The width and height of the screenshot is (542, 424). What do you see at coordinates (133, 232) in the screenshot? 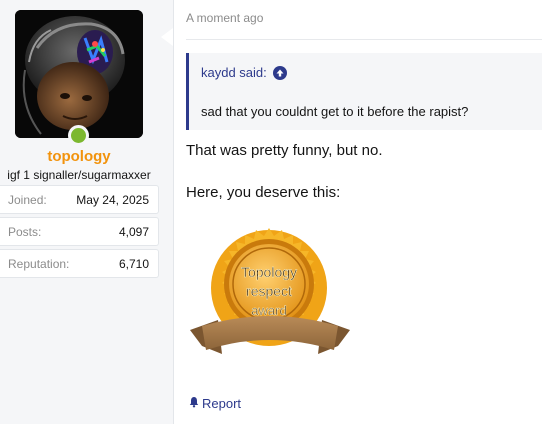
I see `stat-value: 4,097` at bounding box center [133, 232].